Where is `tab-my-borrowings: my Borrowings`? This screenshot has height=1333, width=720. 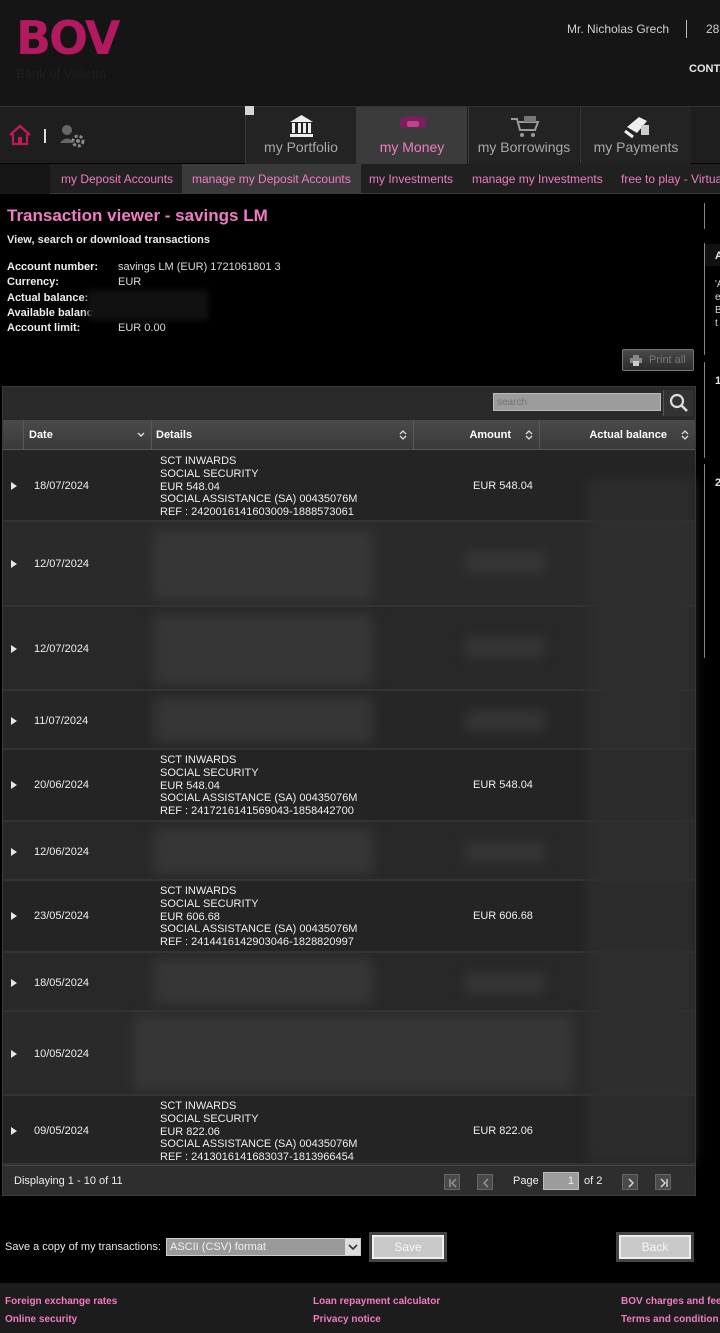
tab-my-borrowings: my Borrowings is located at coordinates (523, 135).